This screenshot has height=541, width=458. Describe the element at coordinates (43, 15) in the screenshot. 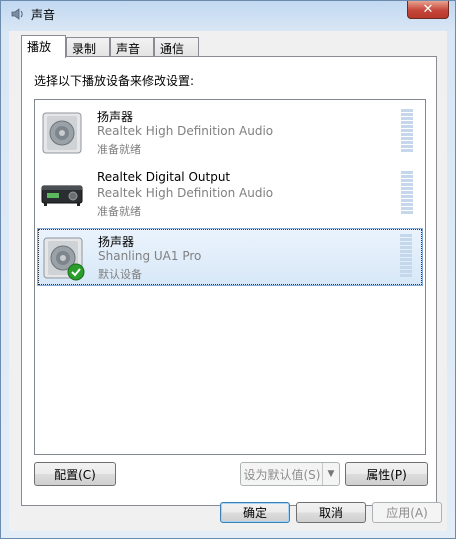

I see `window-title: 声音` at that location.